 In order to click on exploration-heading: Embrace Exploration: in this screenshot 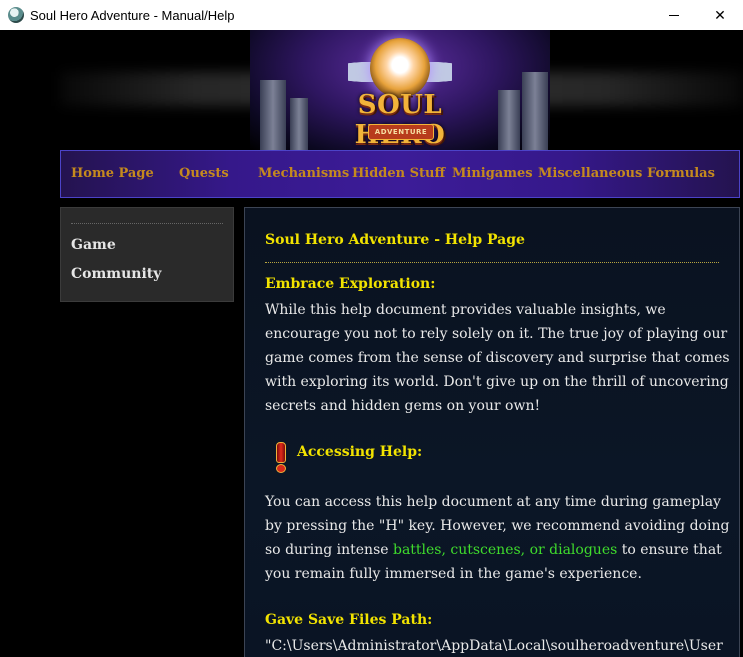, I will do `click(350, 284)`.